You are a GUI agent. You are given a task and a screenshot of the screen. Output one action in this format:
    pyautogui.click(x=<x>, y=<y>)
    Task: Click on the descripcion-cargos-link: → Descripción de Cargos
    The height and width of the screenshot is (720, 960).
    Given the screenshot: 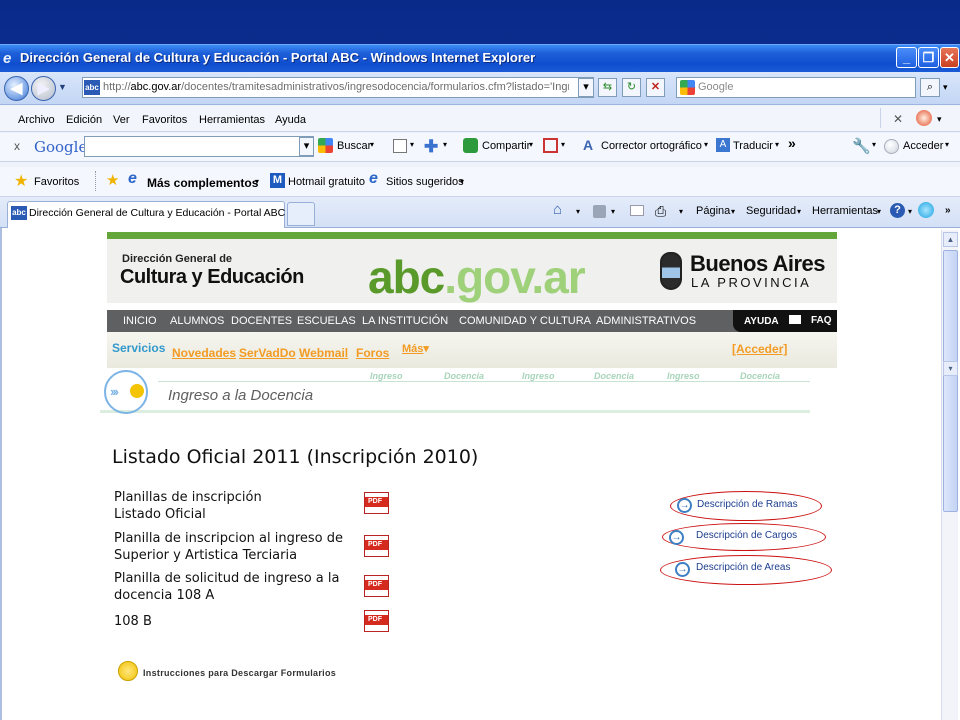 What is the action you would take?
    pyautogui.click(x=744, y=537)
    